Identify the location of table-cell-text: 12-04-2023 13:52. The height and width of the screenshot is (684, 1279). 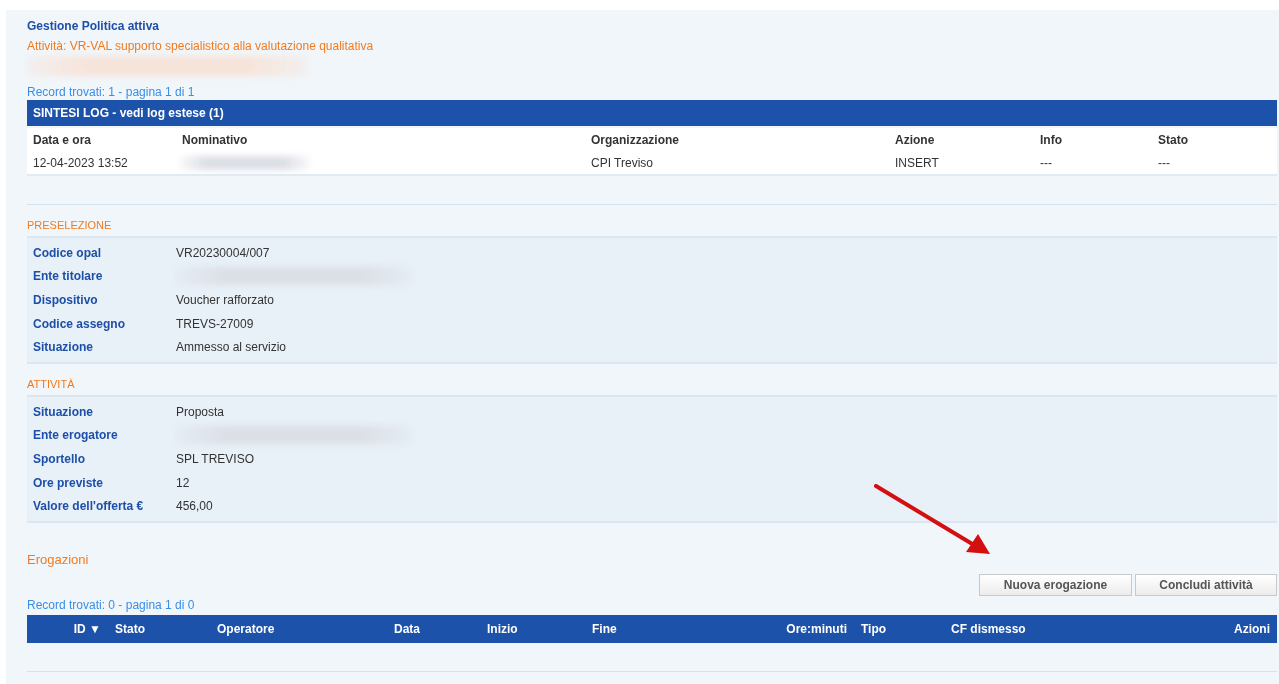
(80, 162).